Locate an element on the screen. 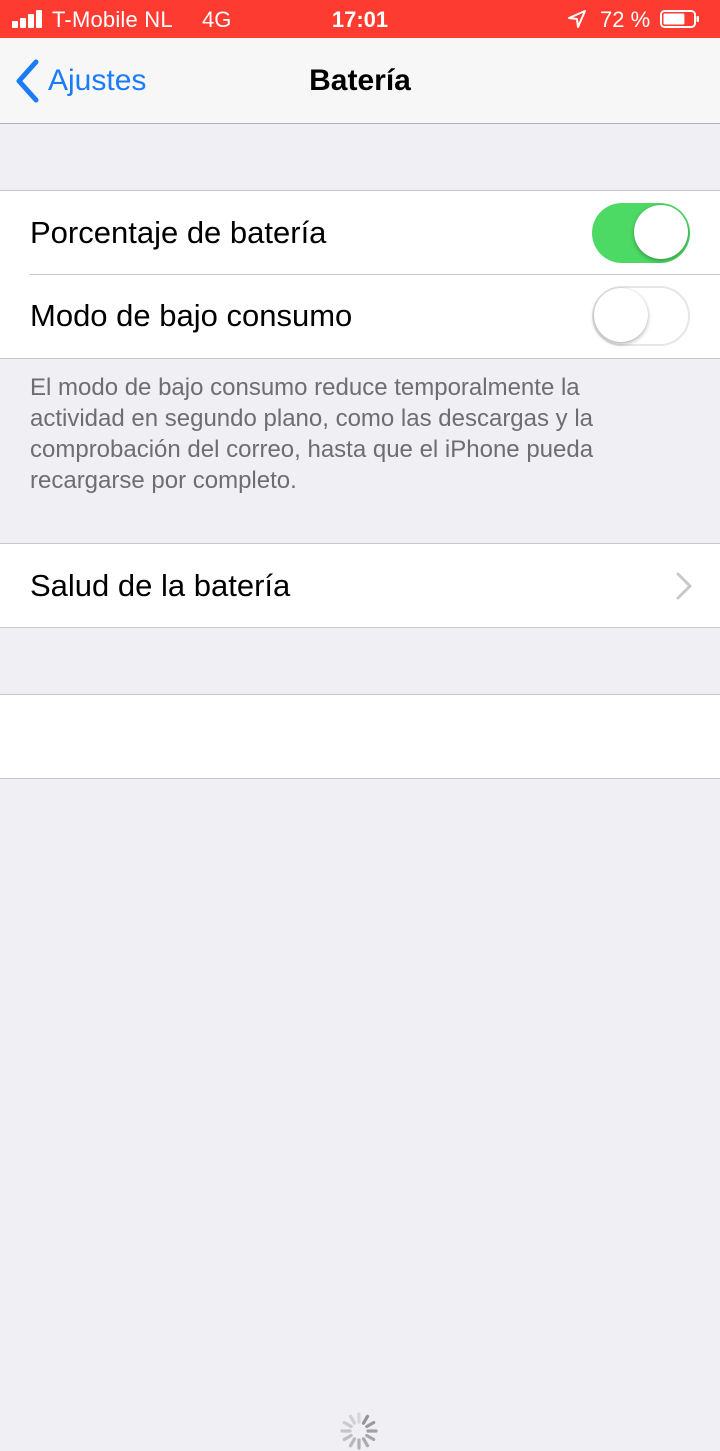 The height and width of the screenshot is (1451, 720). status-bar: T-Mobile NL 4G 17:01 72 % is located at coordinates (360, 19).